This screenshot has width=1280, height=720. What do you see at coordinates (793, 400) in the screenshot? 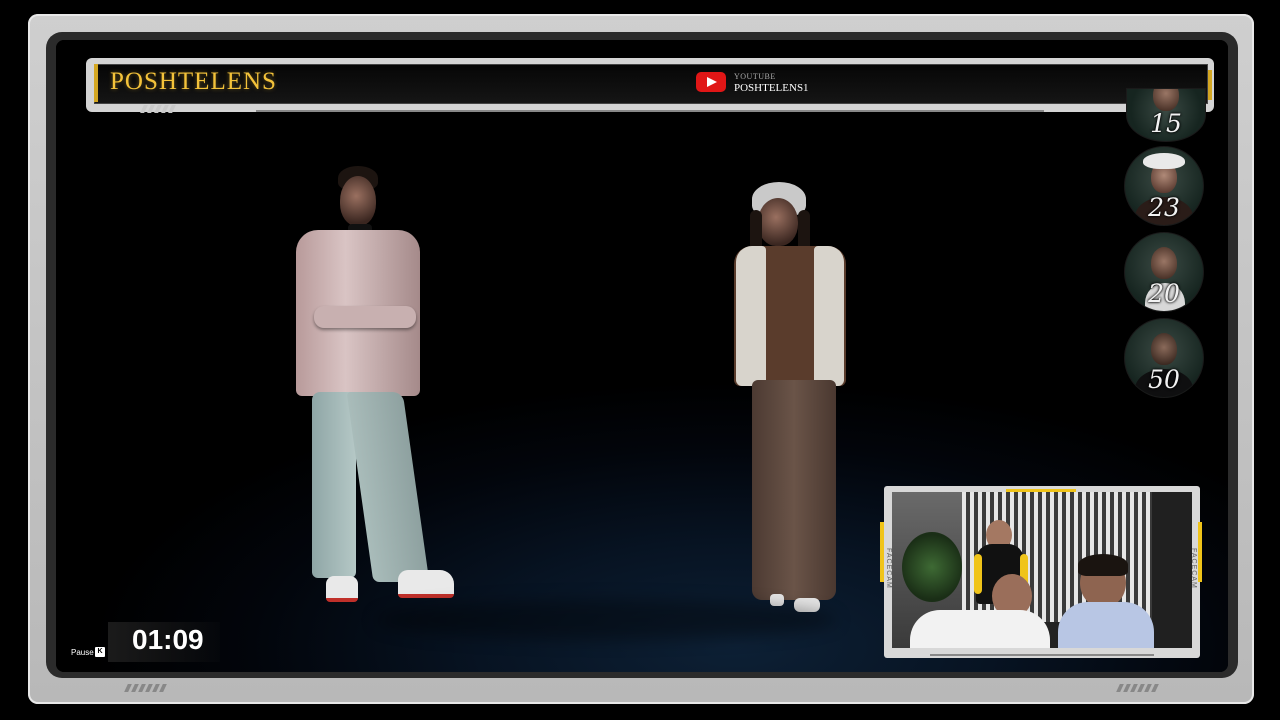
I see `contestant-woman` at bounding box center [793, 400].